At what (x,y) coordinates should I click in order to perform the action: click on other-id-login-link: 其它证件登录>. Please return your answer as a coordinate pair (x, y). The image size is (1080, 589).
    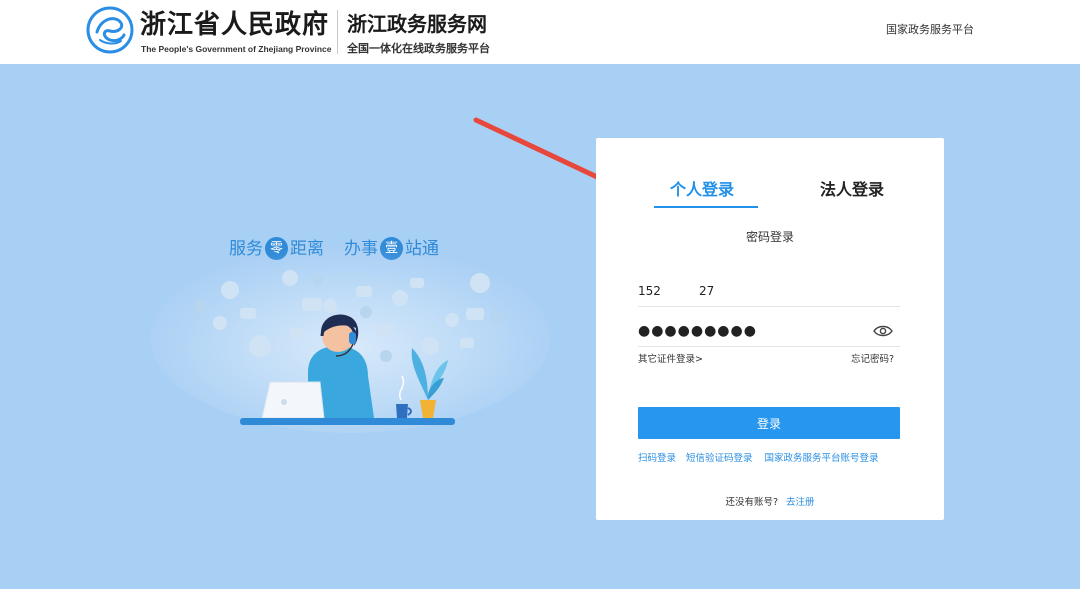
    Looking at the image, I should click on (670, 358).